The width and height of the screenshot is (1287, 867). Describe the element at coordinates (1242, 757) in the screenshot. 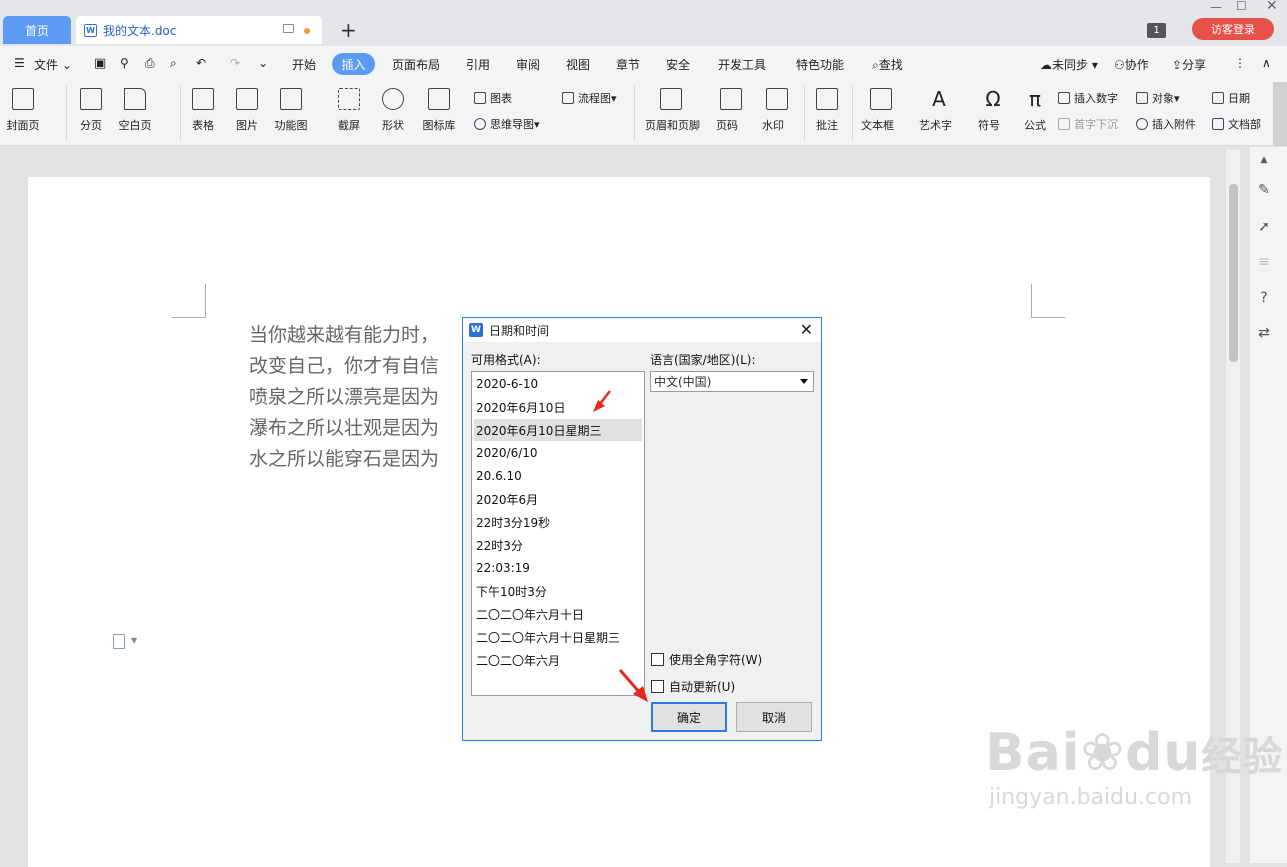

I see `watermark-cn: 经验` at that location.